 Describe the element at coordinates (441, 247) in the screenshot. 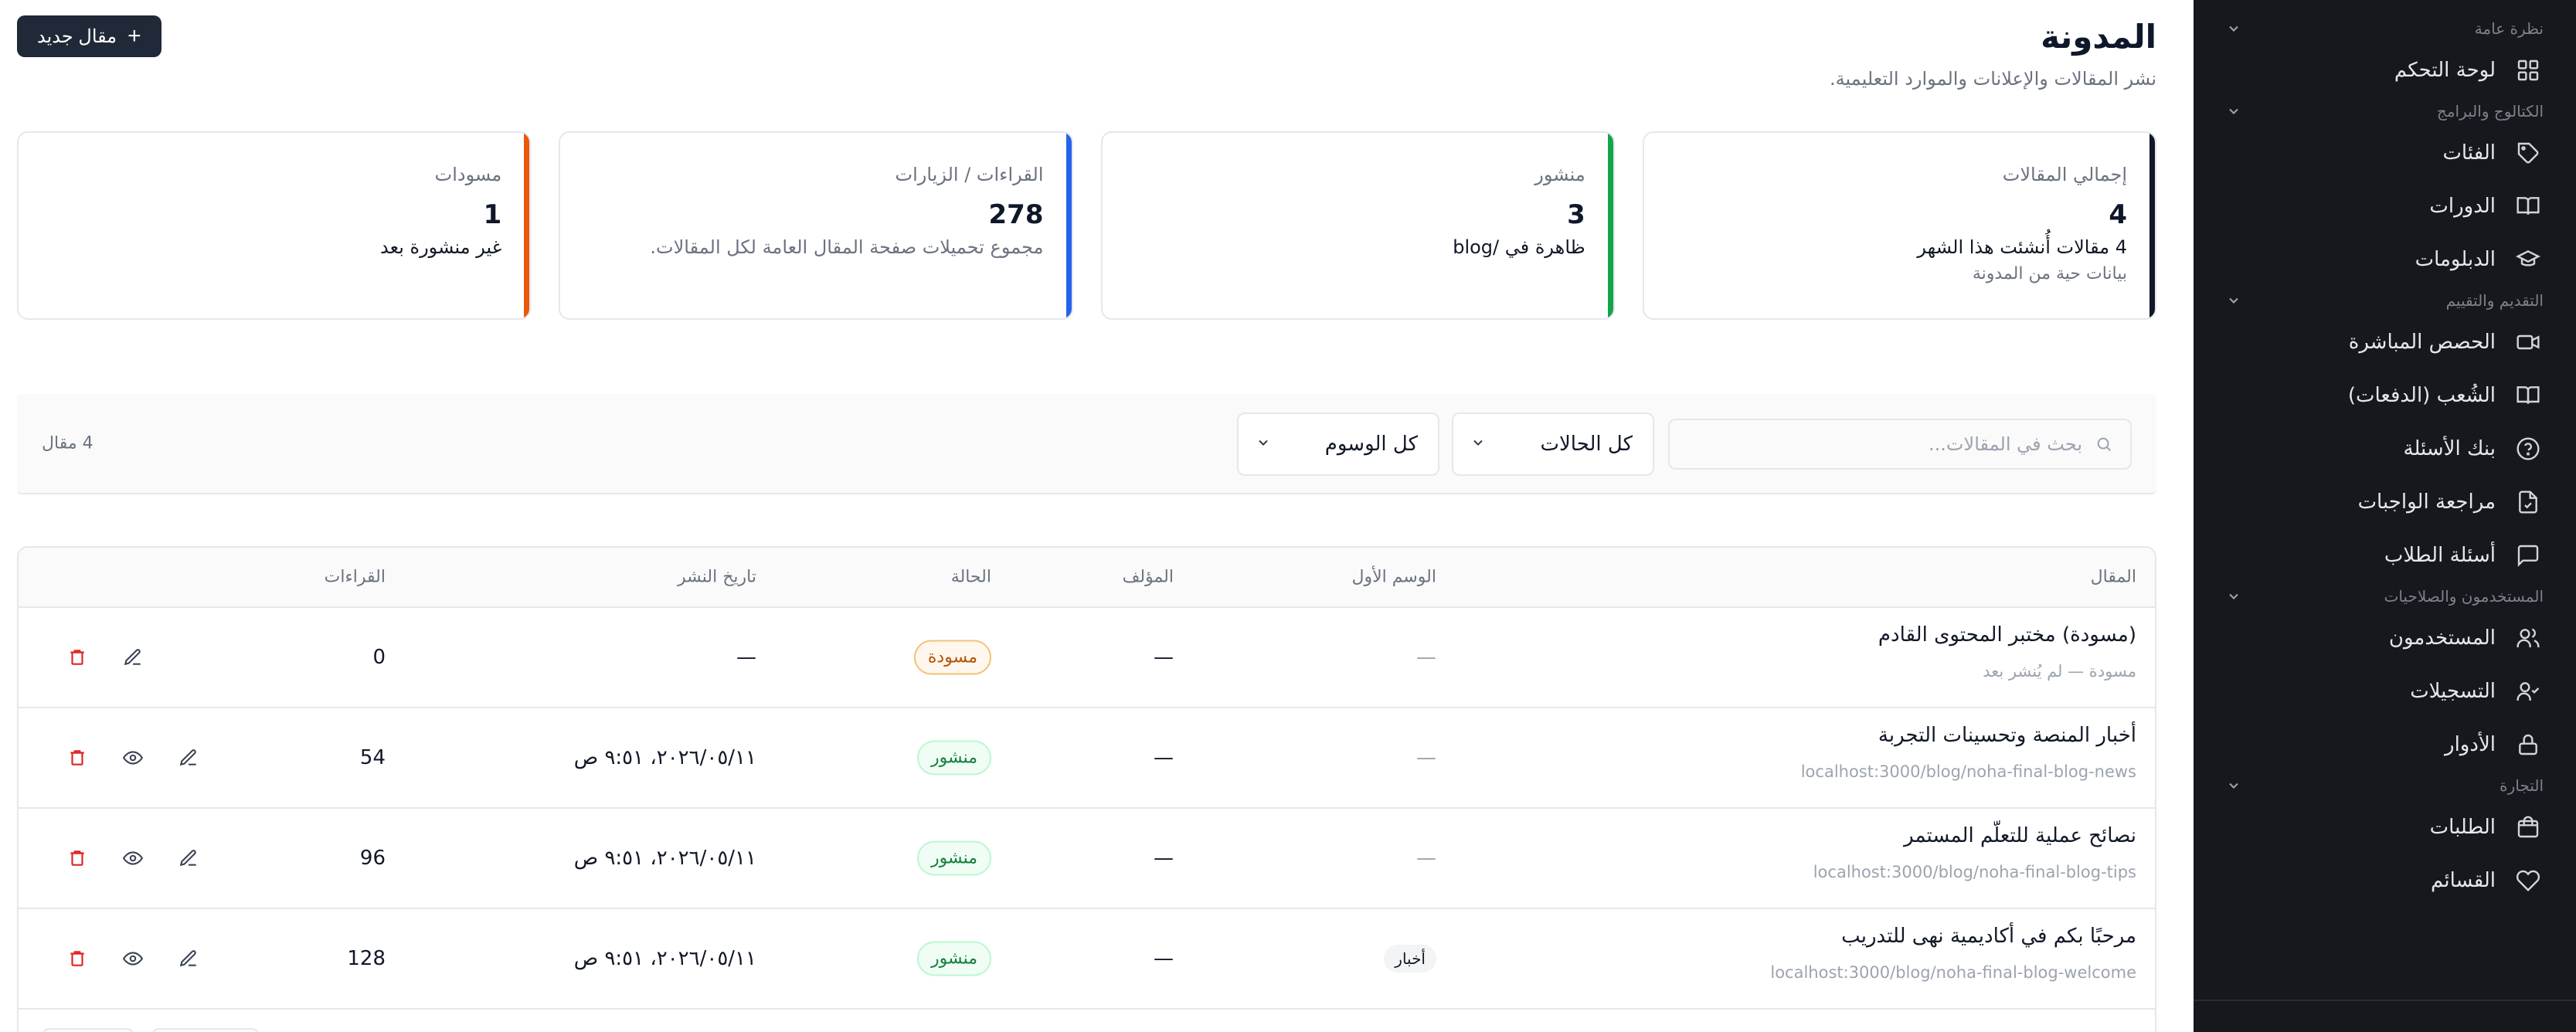

I see `stat-desc: غير منشورة بعد` at that location.